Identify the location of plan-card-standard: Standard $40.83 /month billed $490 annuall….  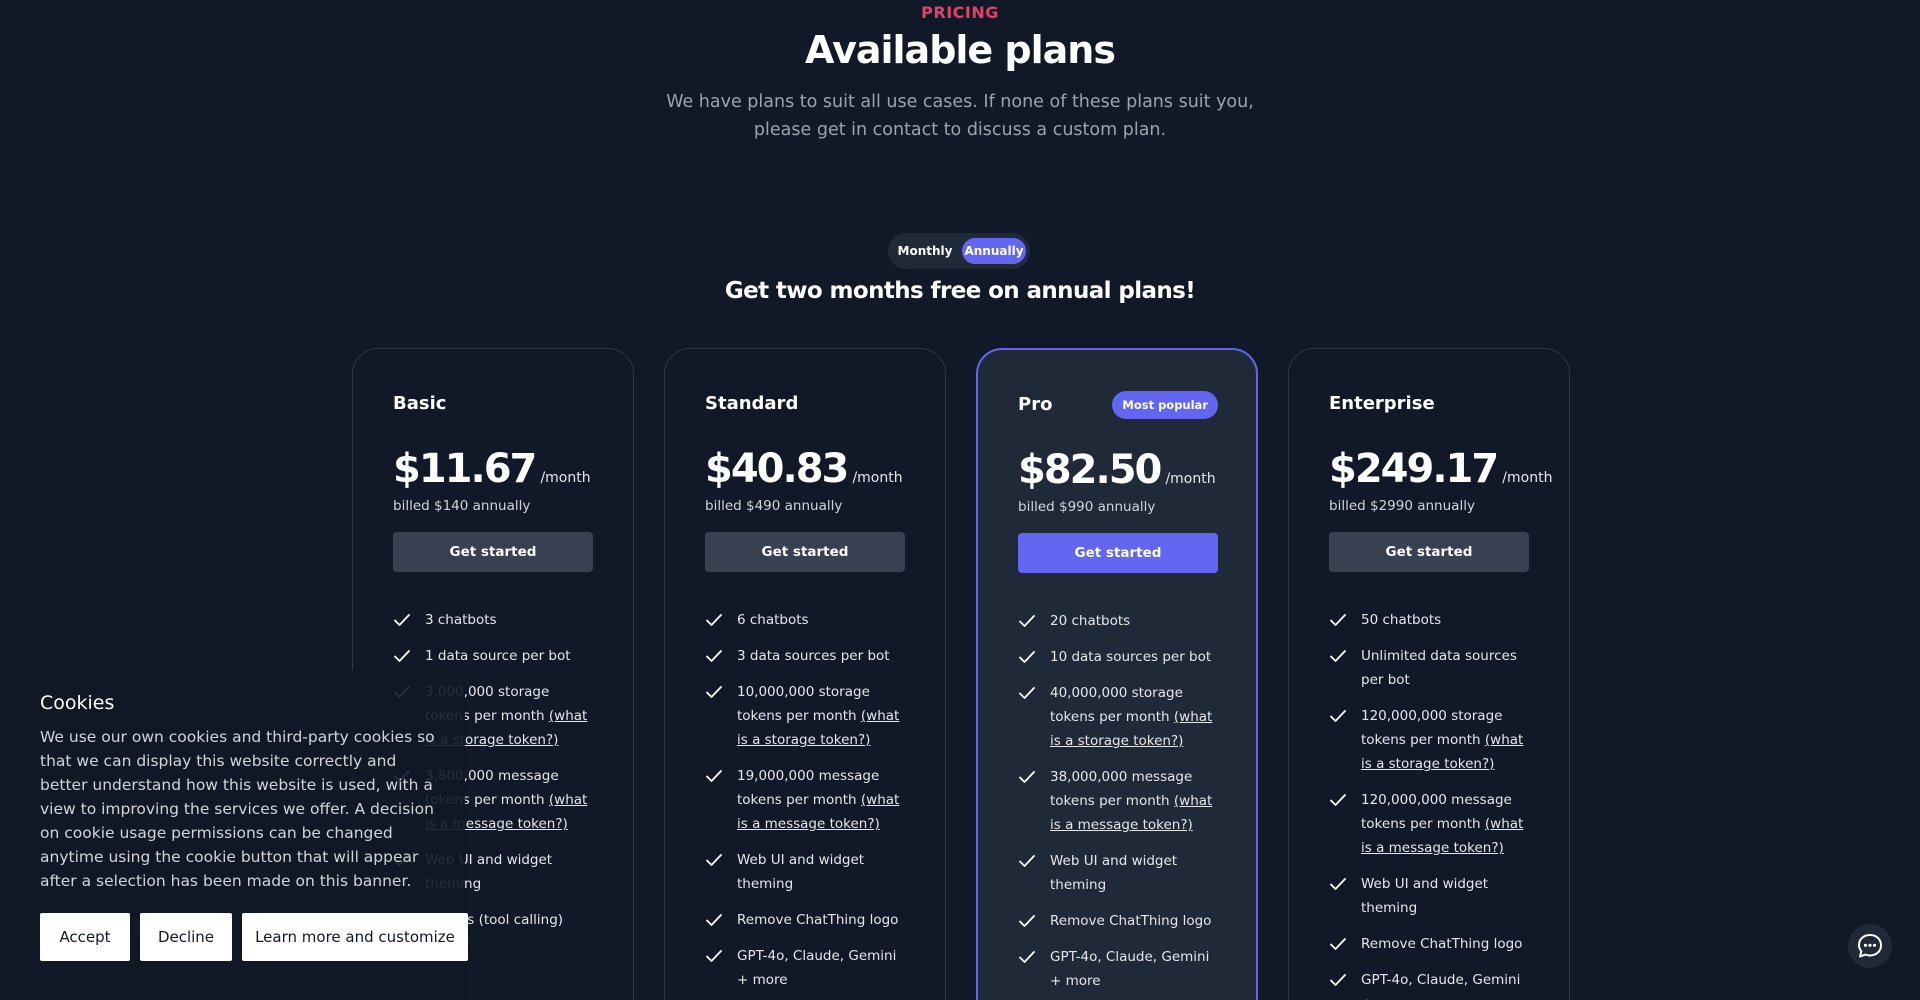
(805, 674).